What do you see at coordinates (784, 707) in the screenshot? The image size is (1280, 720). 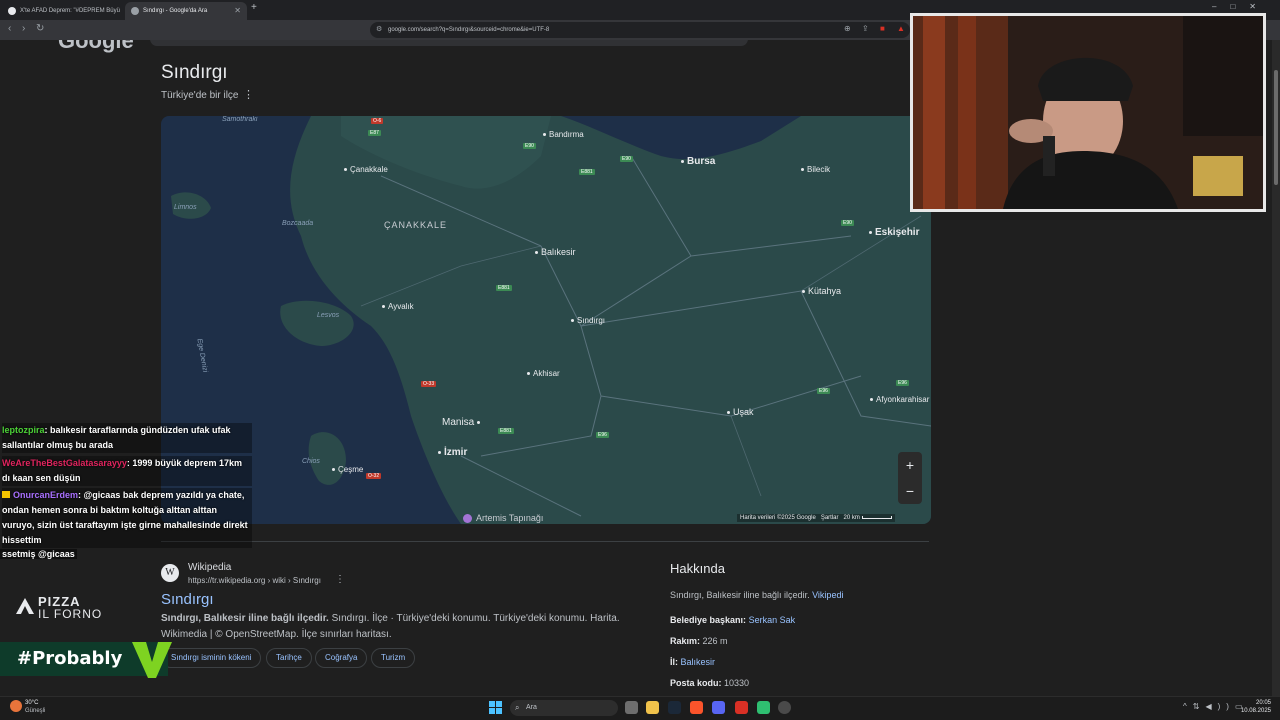 I see `chrome-icon` at bounding box center [784, 707].